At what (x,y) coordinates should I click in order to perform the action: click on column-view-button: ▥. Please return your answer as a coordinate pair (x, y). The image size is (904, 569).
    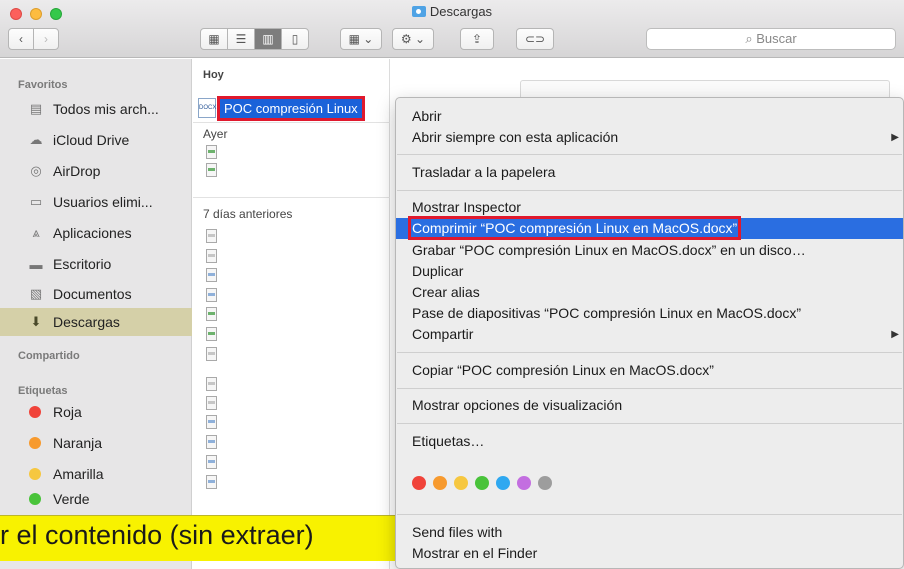
    Looking at the image, I should click on (268, 39).